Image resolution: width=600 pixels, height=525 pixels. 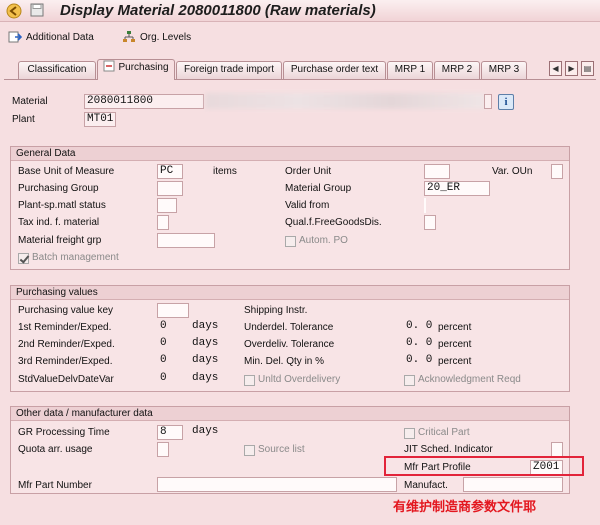 What do you see at coordinates (163, 343) in the screenshot?
I see `reminder-2-value: 0` at bounding box center [163, 343].